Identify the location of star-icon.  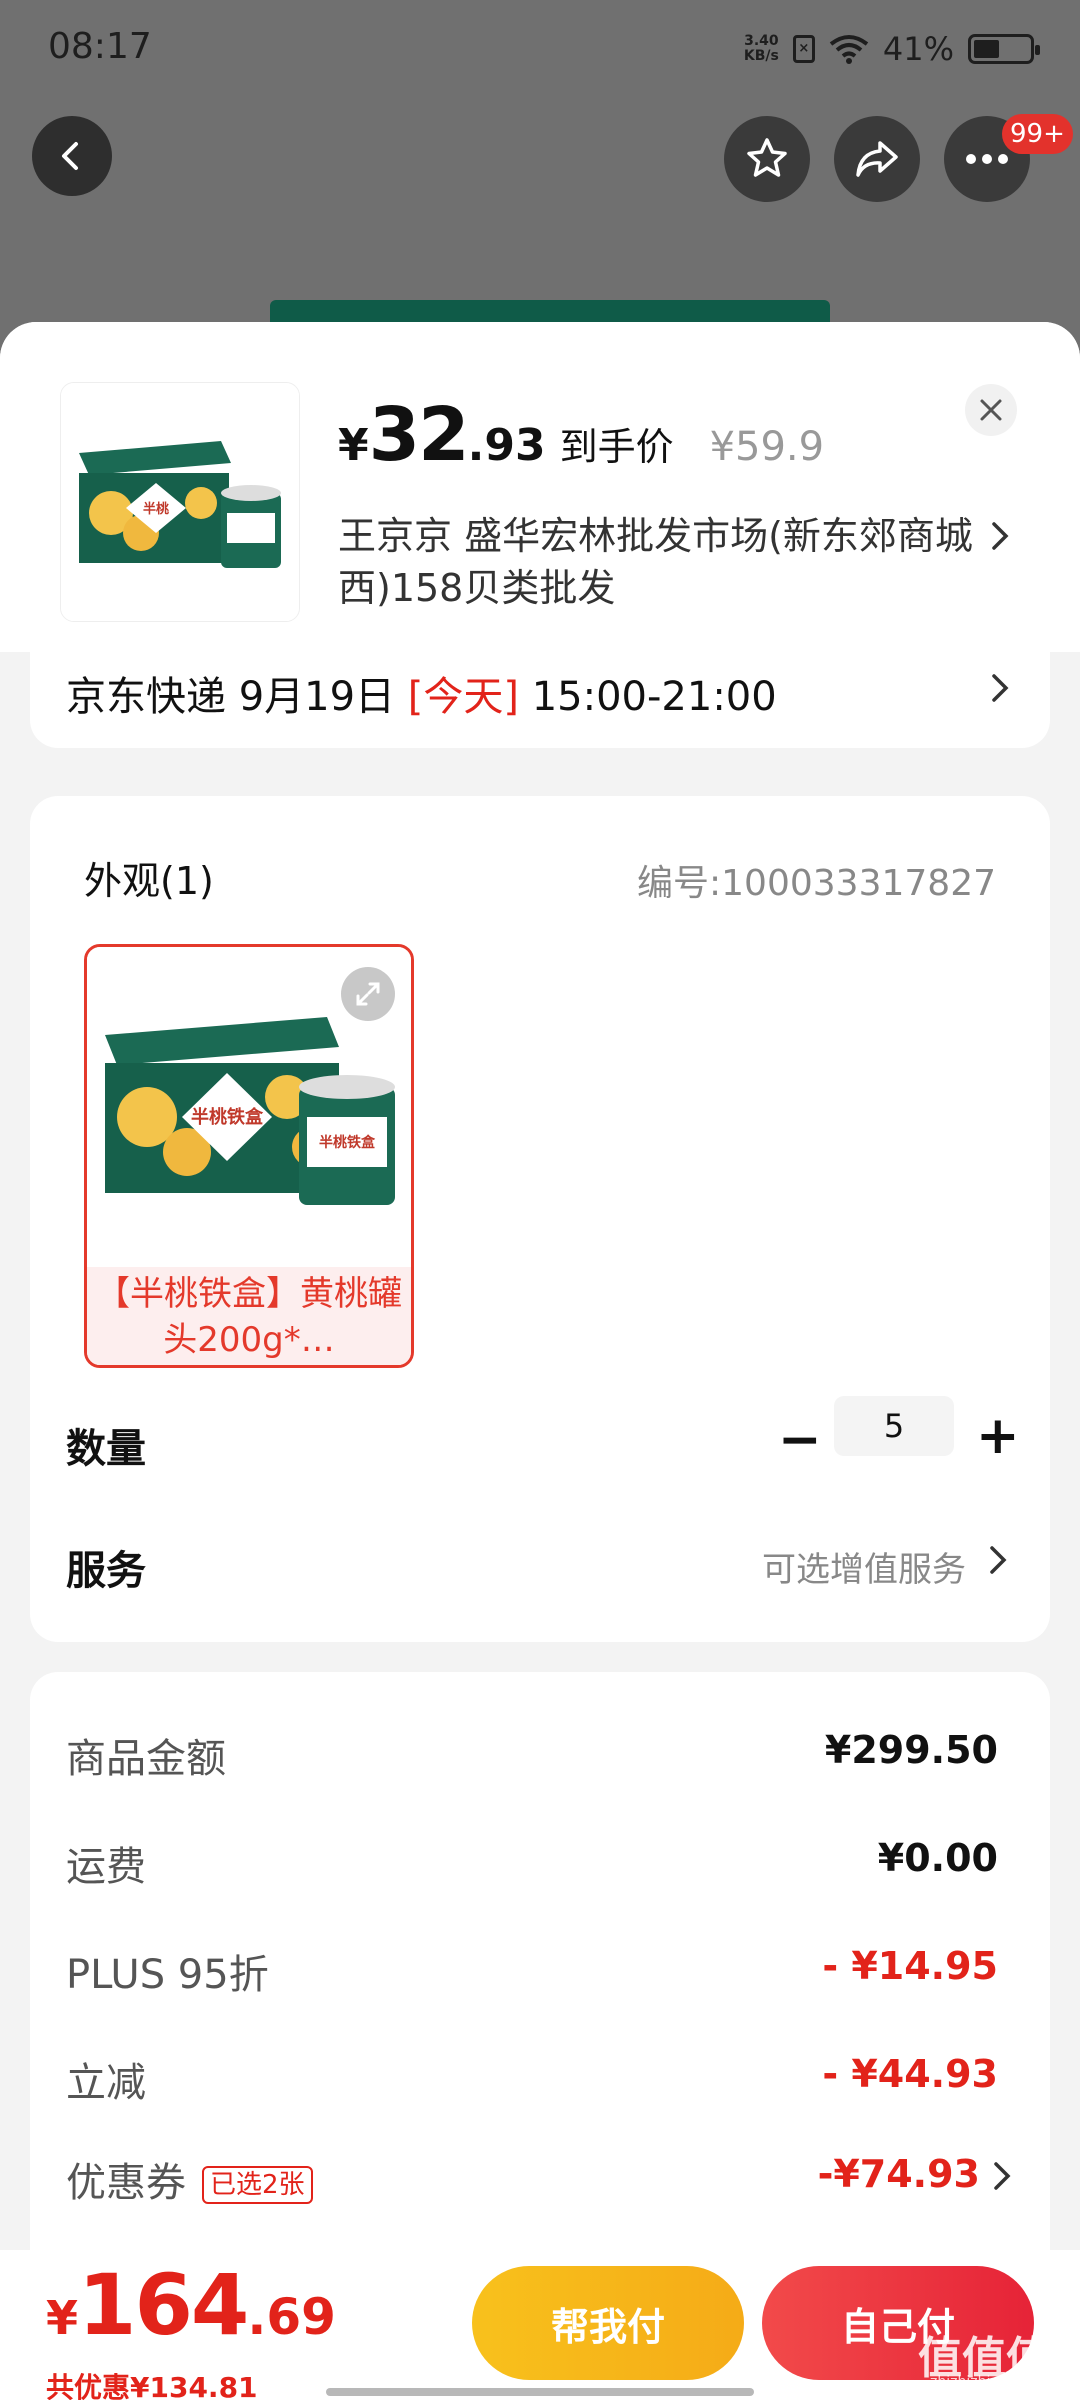
(767, 157).